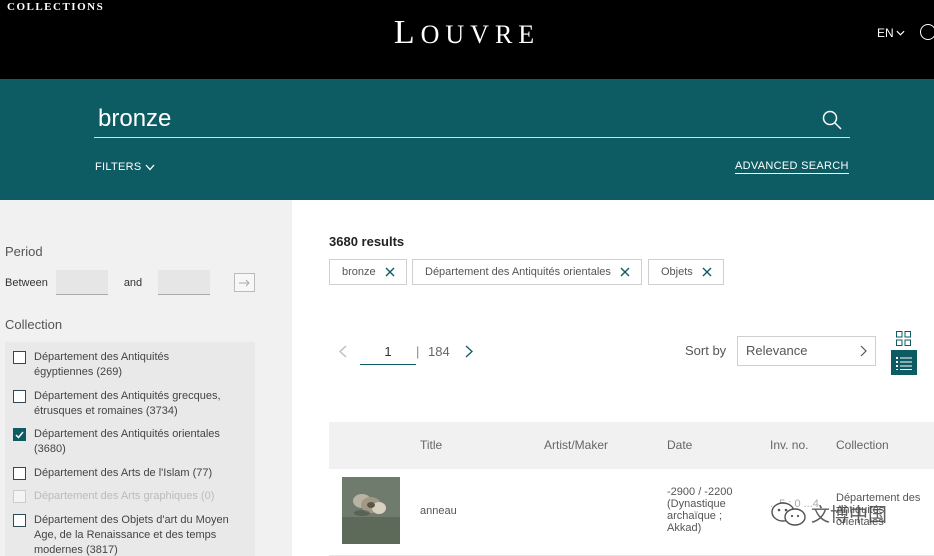  Describe the element at coordinates (55, 7) in the screenshot. I see `collections-link: COLLECTIONS` at that location.